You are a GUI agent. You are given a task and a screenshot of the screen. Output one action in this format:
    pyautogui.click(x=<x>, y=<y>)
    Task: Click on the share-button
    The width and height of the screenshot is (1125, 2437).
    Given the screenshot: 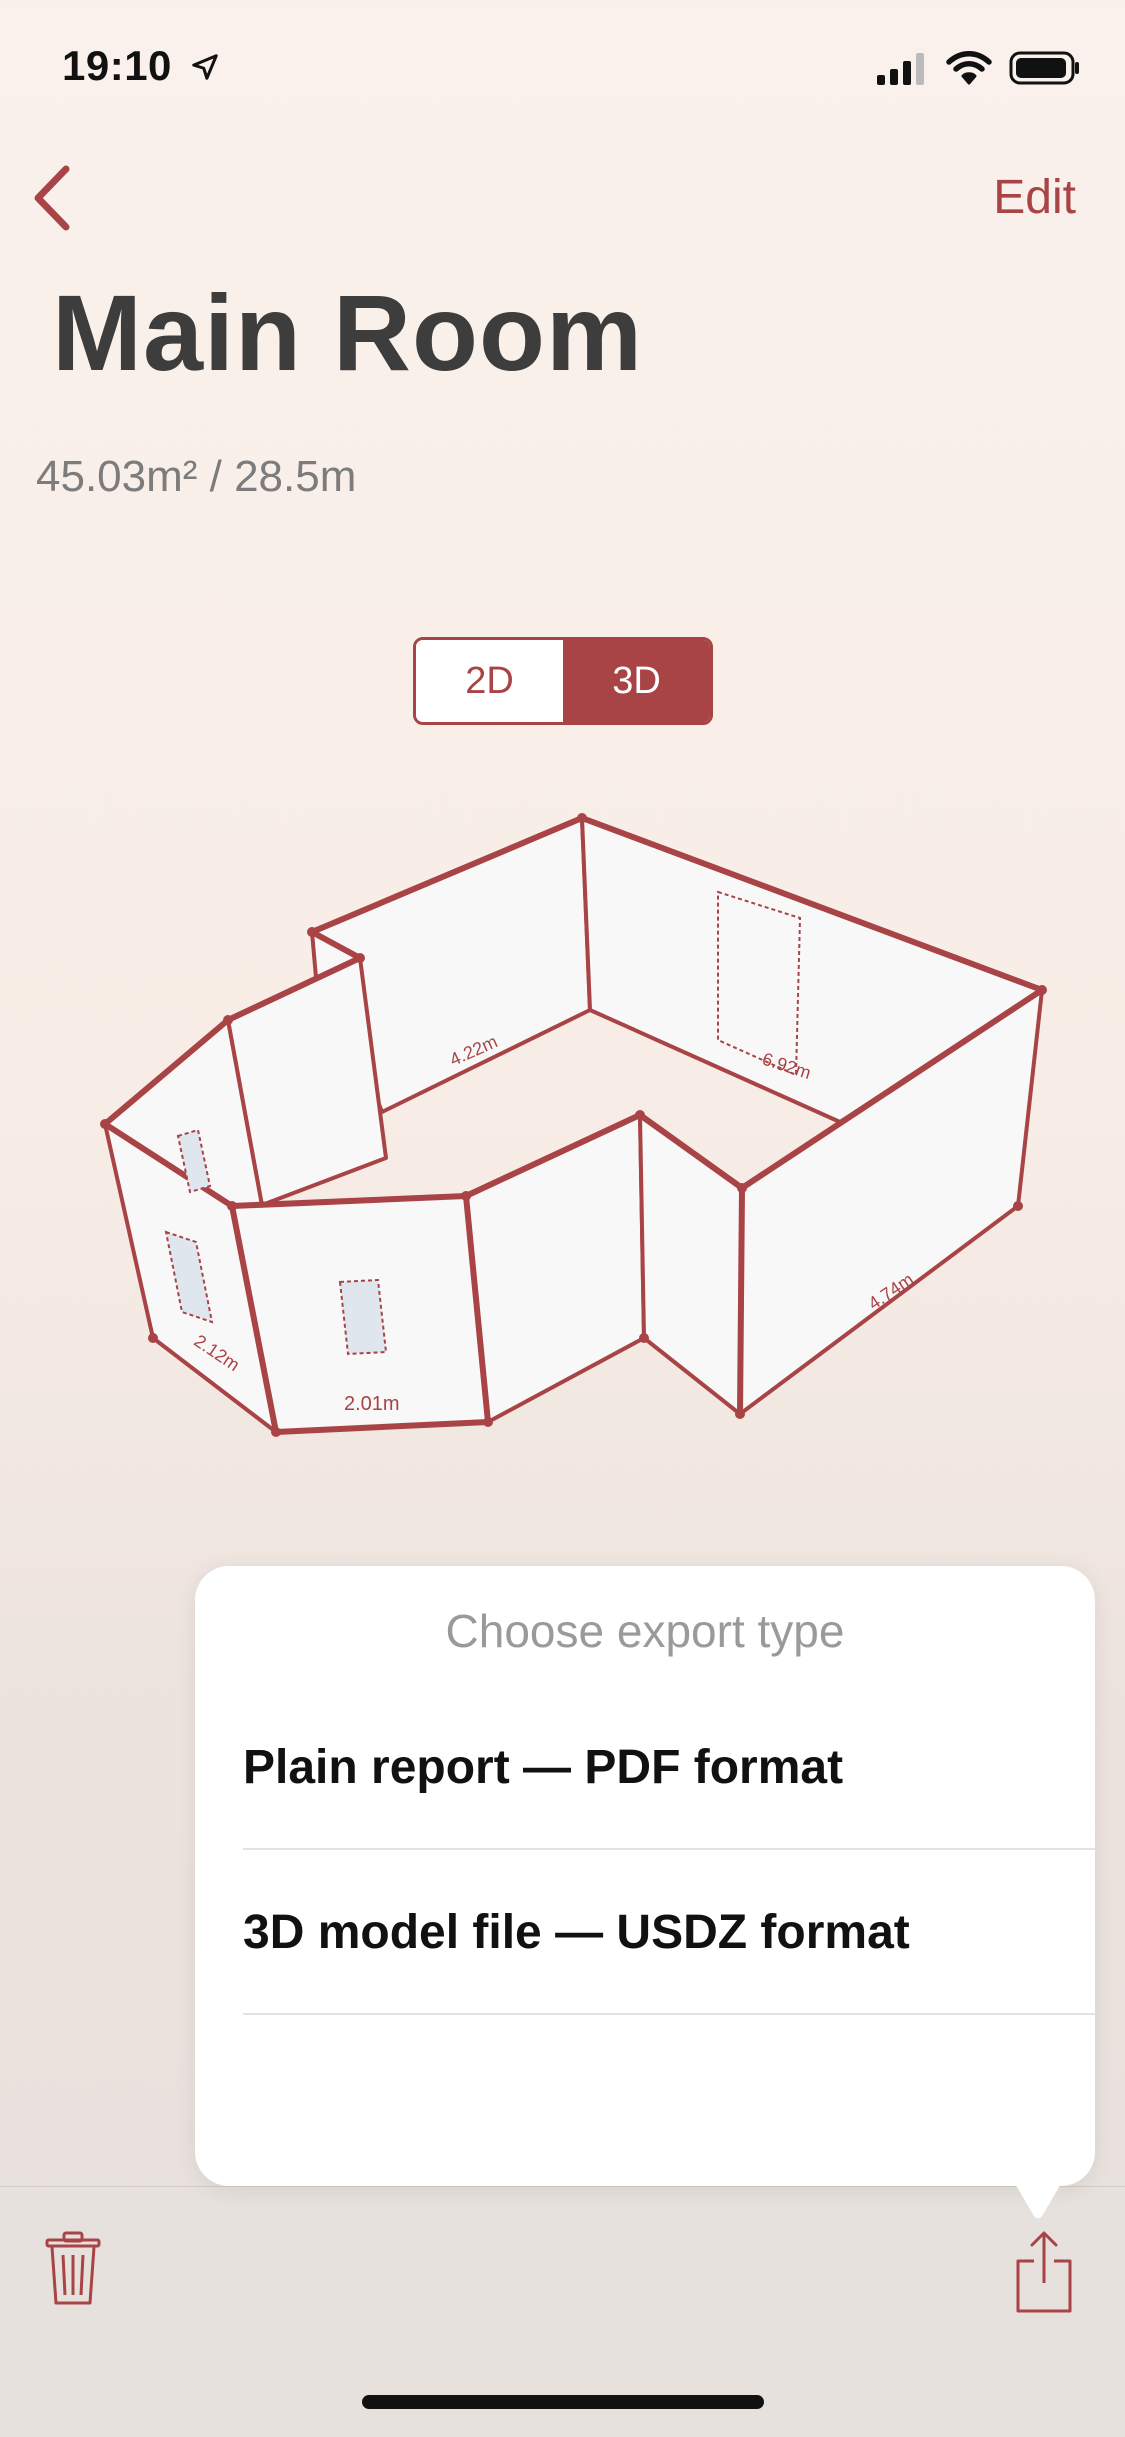 What is the action you would take?
    pyautogui.click(x=1047, y=2272)
    